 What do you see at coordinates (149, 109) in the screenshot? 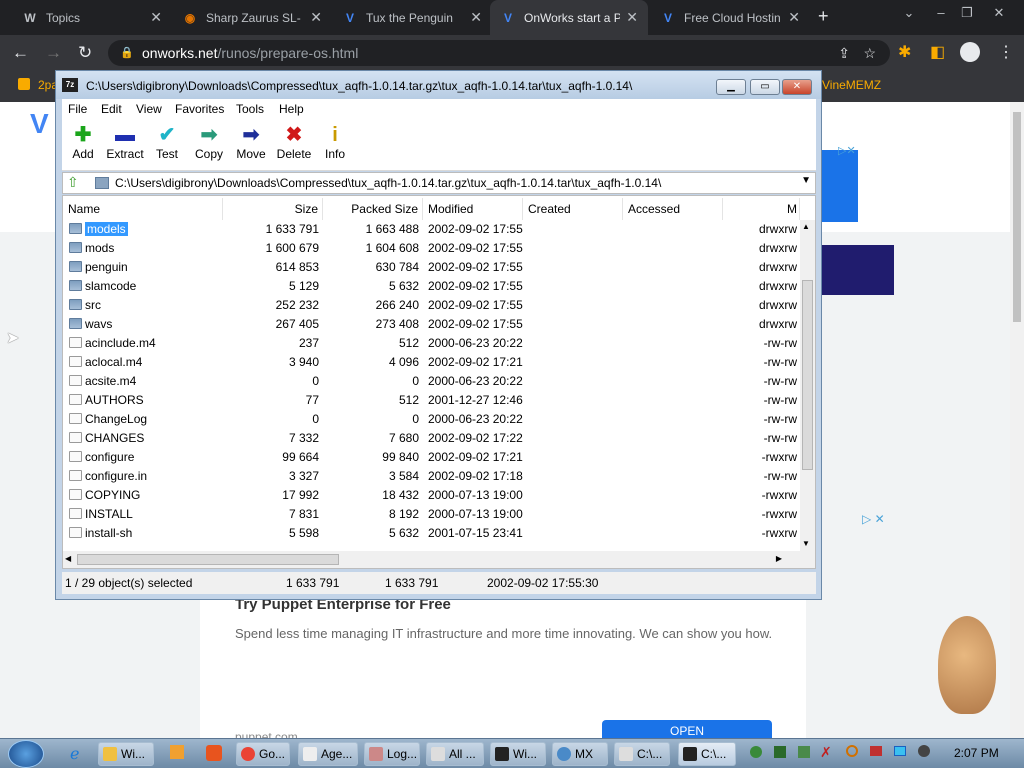
I see `menu-view: View` at bounding box center [149, 109].